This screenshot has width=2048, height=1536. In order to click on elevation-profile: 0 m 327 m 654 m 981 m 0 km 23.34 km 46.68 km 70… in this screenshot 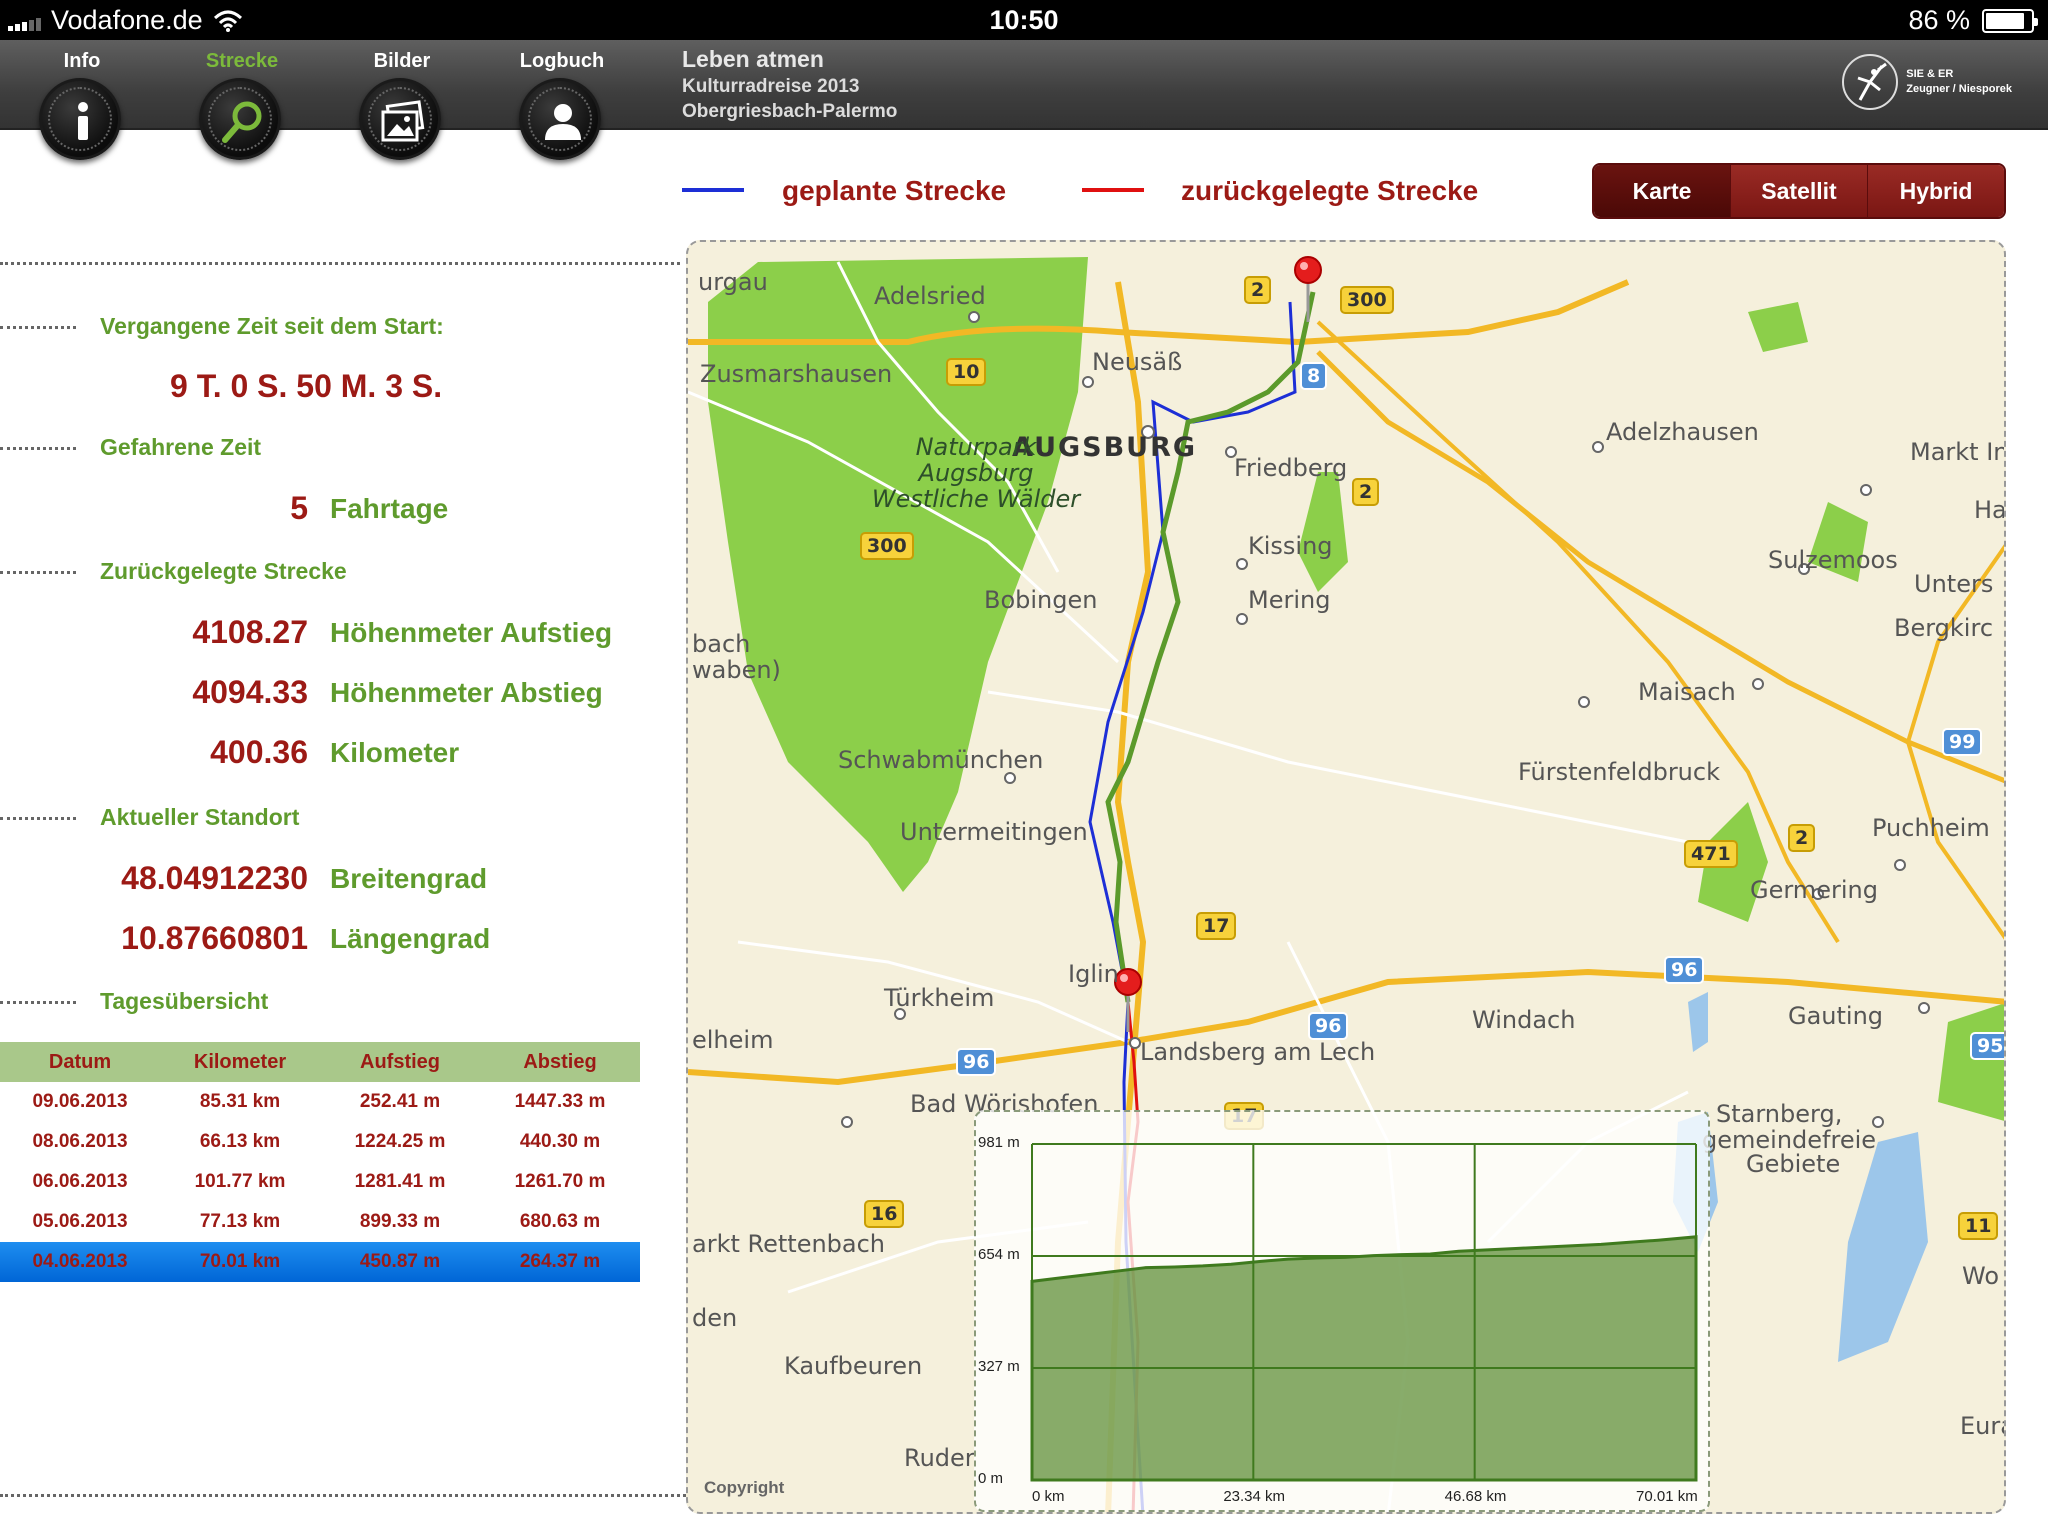, I will do `click(1342, 1311)`.